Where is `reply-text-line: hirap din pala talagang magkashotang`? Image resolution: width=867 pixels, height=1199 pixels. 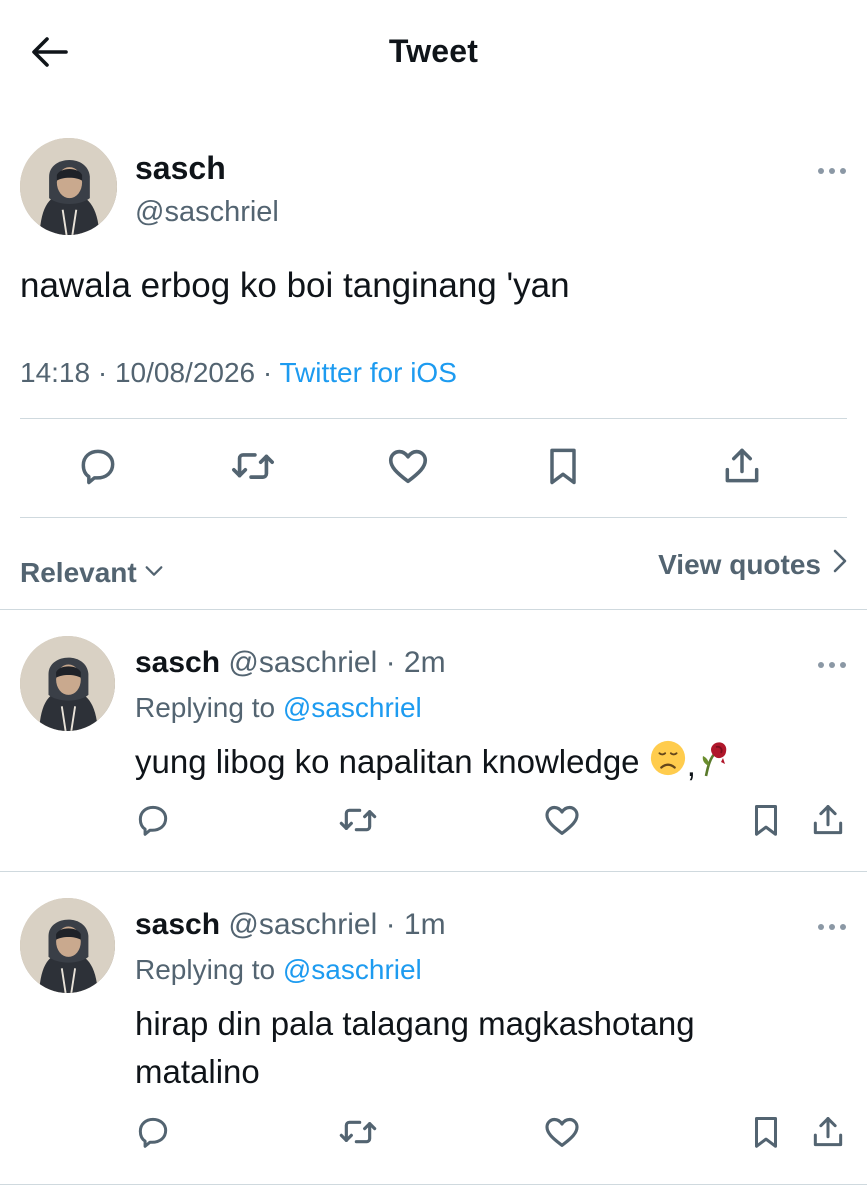 reply-text-line: hirap din pala talagang magkashotang is located at coordinates (415, 1023).